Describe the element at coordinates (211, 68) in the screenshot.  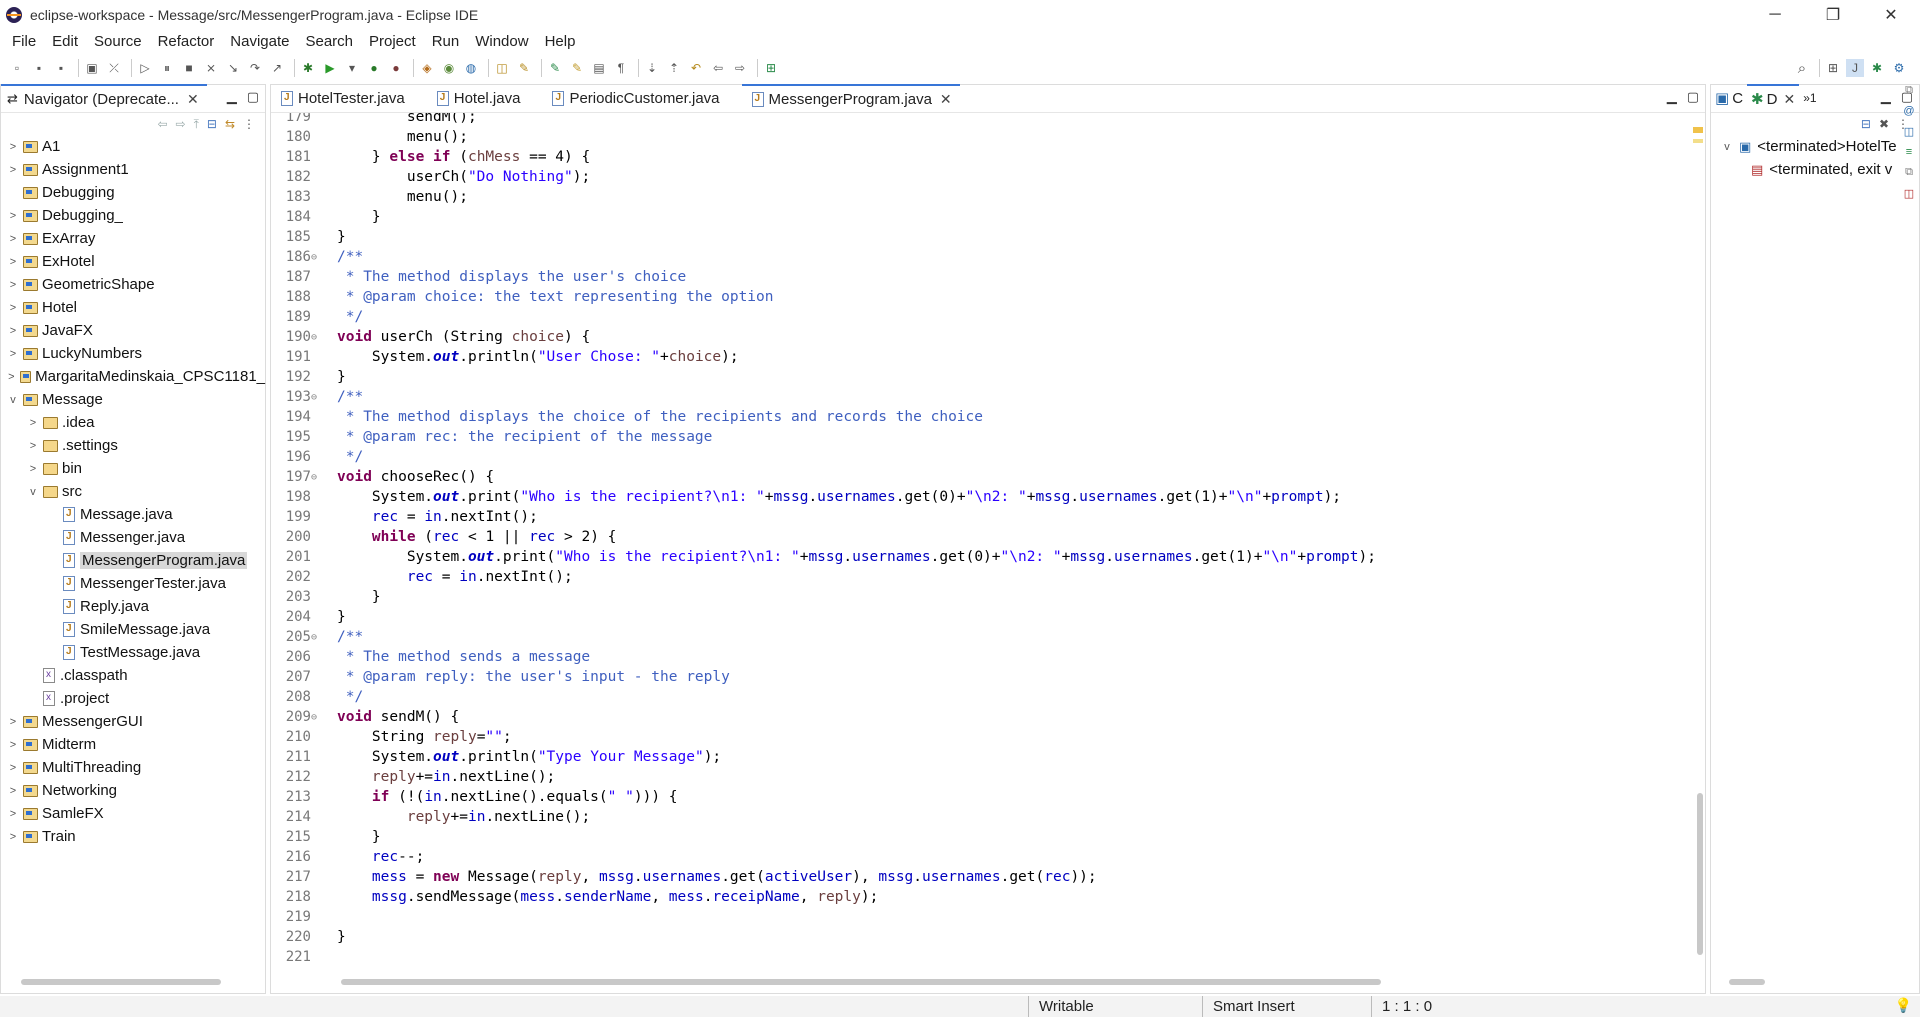
I see `disconnect-icon: ⨯` at that location.